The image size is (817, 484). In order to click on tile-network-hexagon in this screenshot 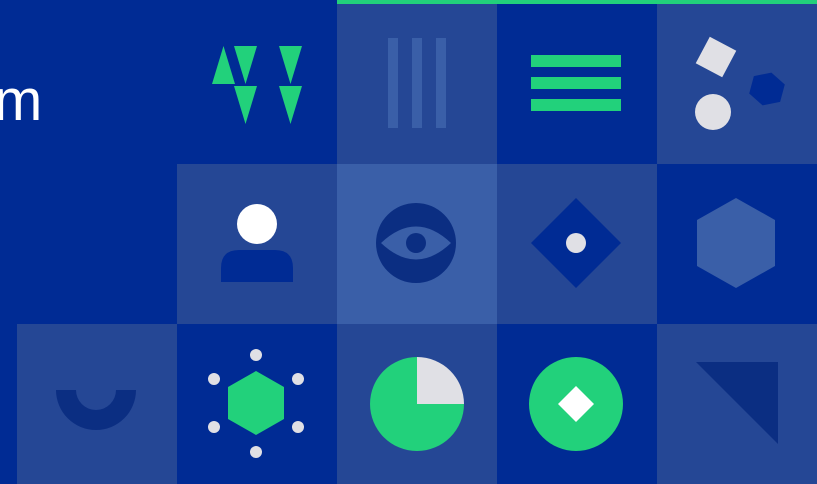, I will do `click(257, 404)`.